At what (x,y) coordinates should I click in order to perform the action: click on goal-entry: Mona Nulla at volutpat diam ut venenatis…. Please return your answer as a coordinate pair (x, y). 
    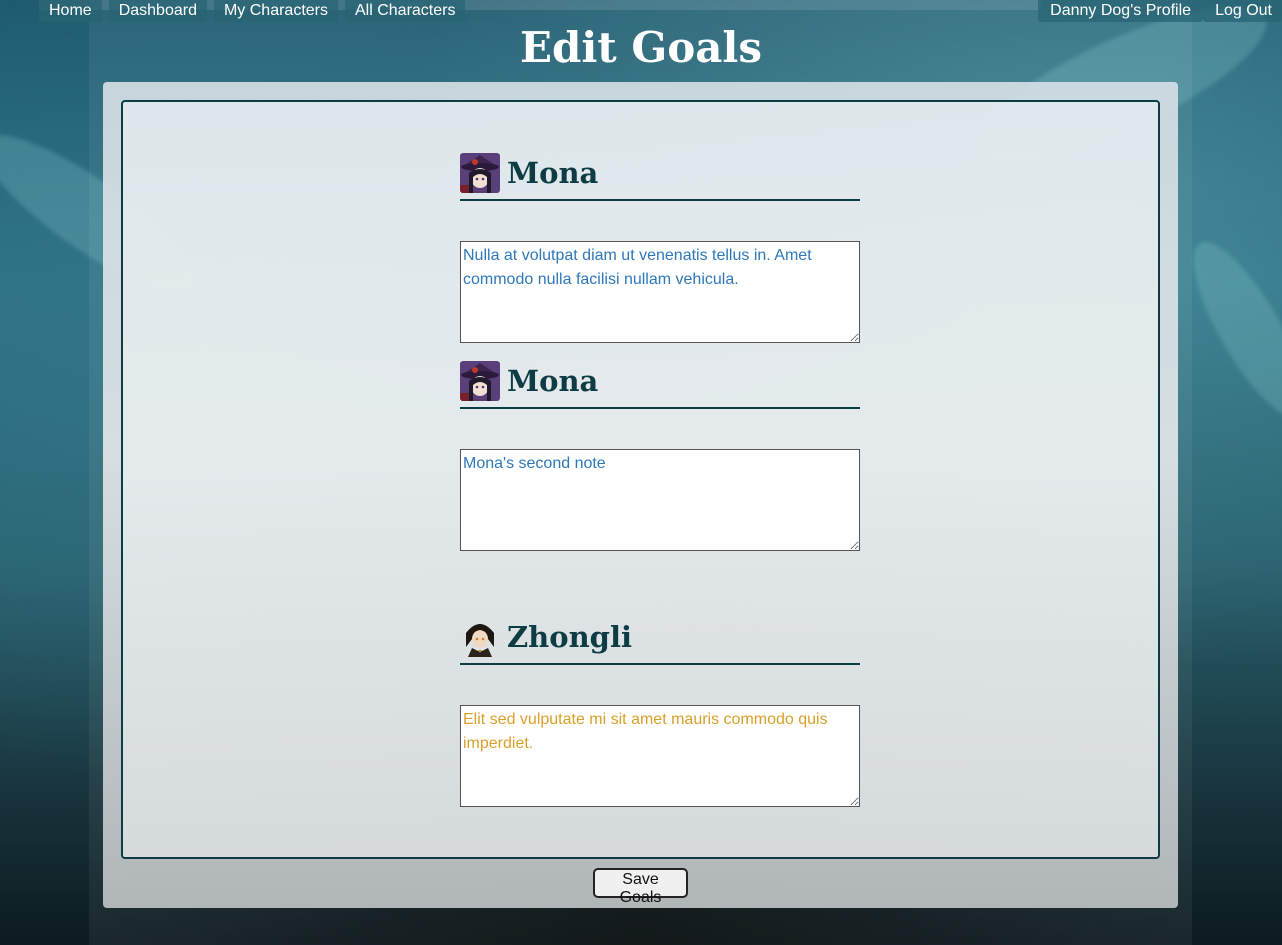
    Looking at the image, I should click on (660, 248).